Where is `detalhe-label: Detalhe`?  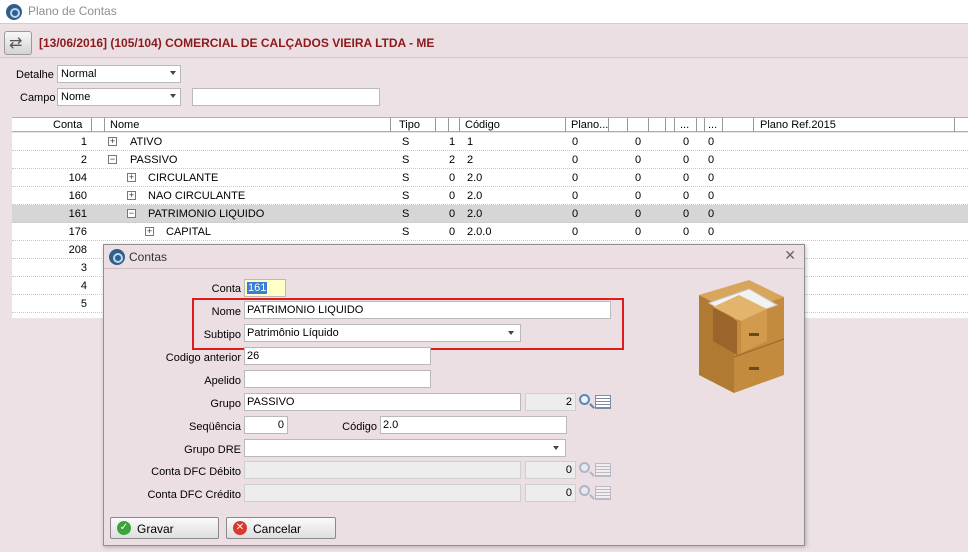 detalhe-label: Detalhe is located at coordinates (35, 75).